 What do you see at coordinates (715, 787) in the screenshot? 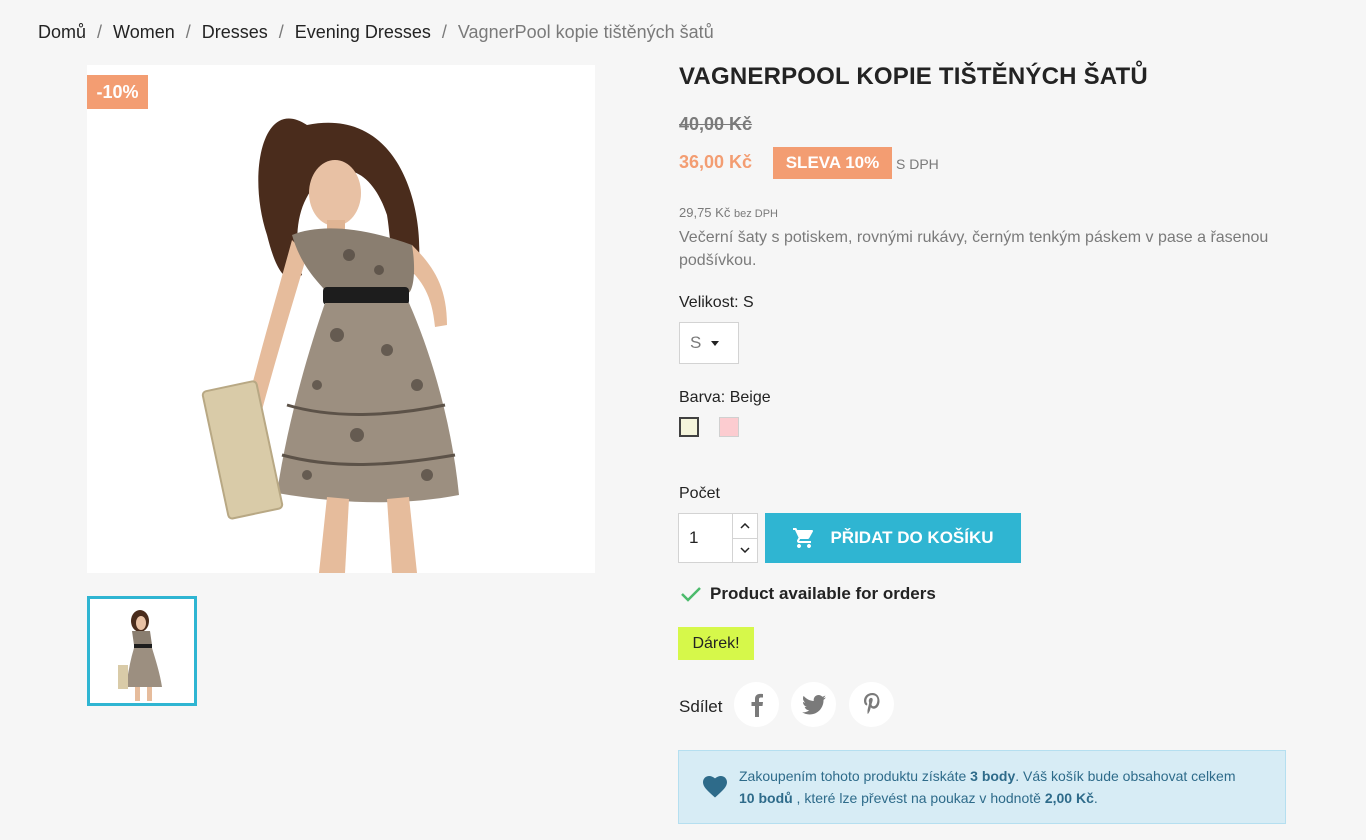
I see `heart-icon` at bounding box center [715, 787].